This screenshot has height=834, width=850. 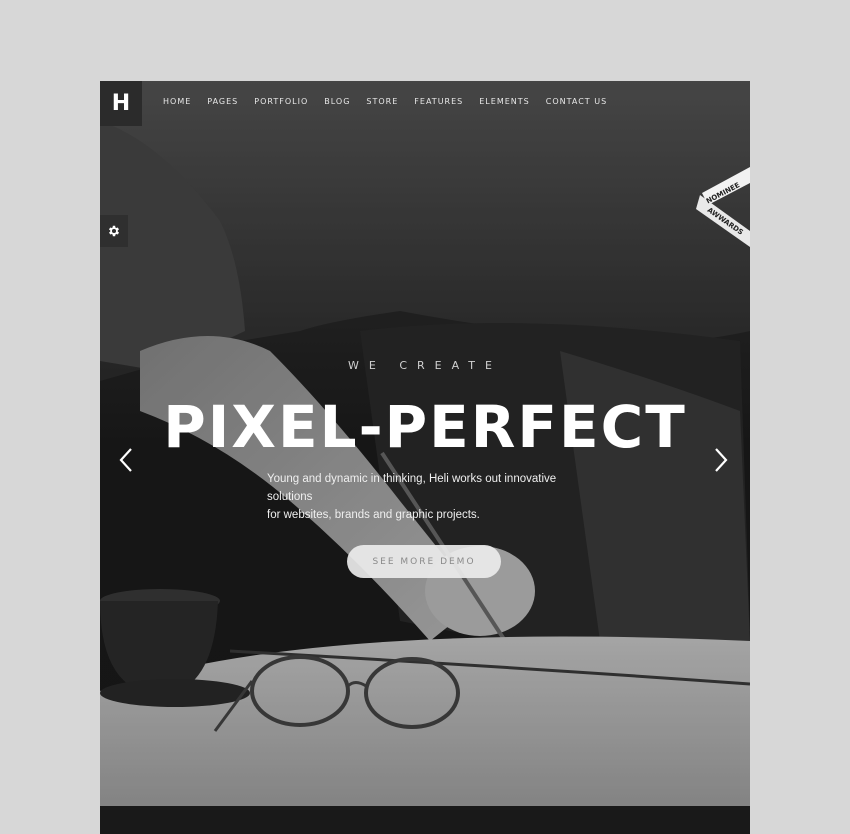 I want to click on ribbon-bottom-text: AWWARDS, so click(x=725, y=221).